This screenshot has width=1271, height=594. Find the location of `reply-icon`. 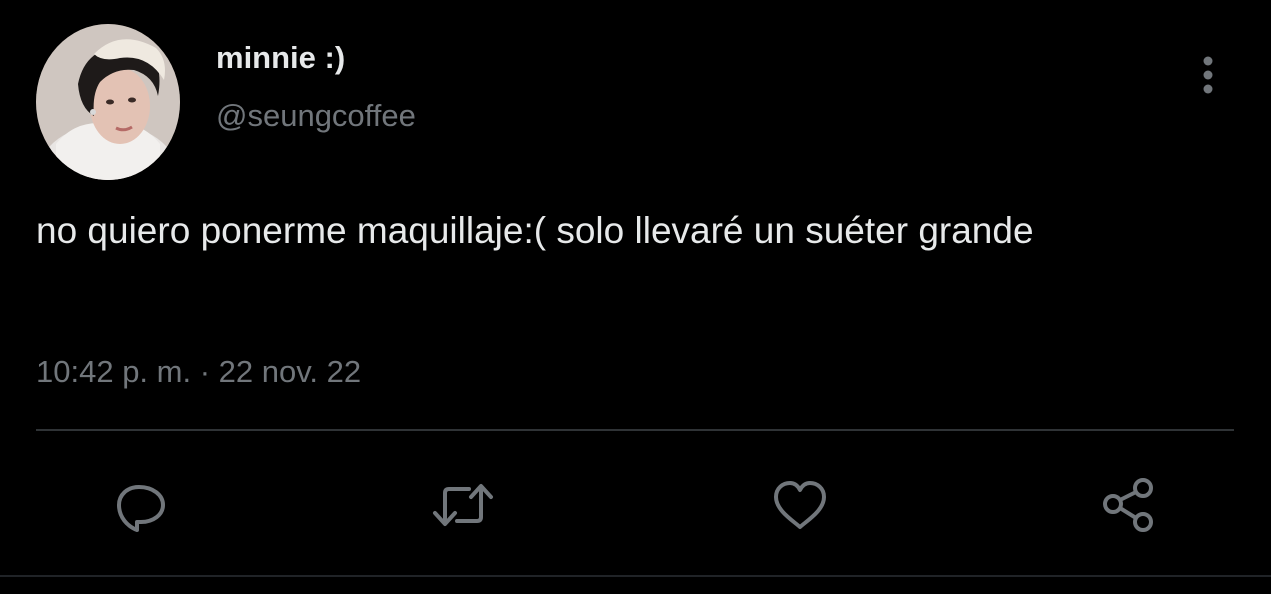

reply-icon is located at coordinates (141, 508).